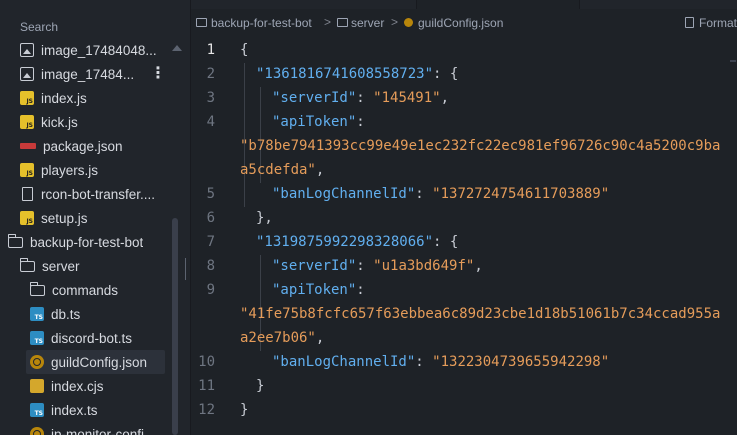  Describe the element at coordinates (206, 362) in the screenshot. I see `line-number: 10` at that location.